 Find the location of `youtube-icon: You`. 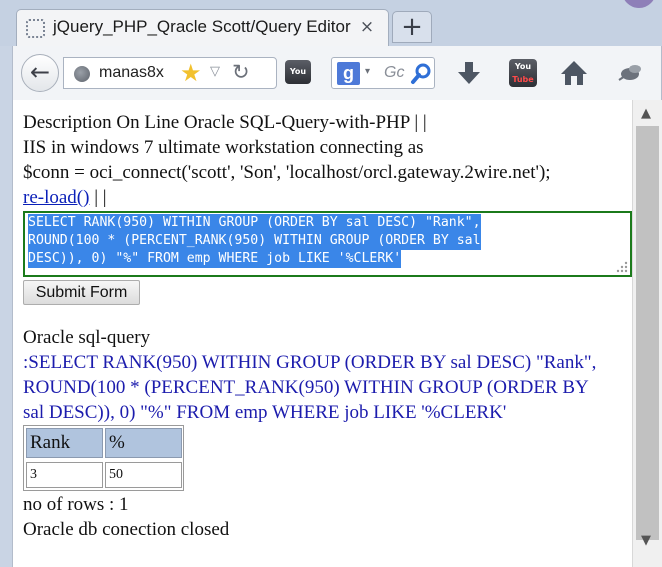

youtube-icon: You is located at coordinates (298, 72).